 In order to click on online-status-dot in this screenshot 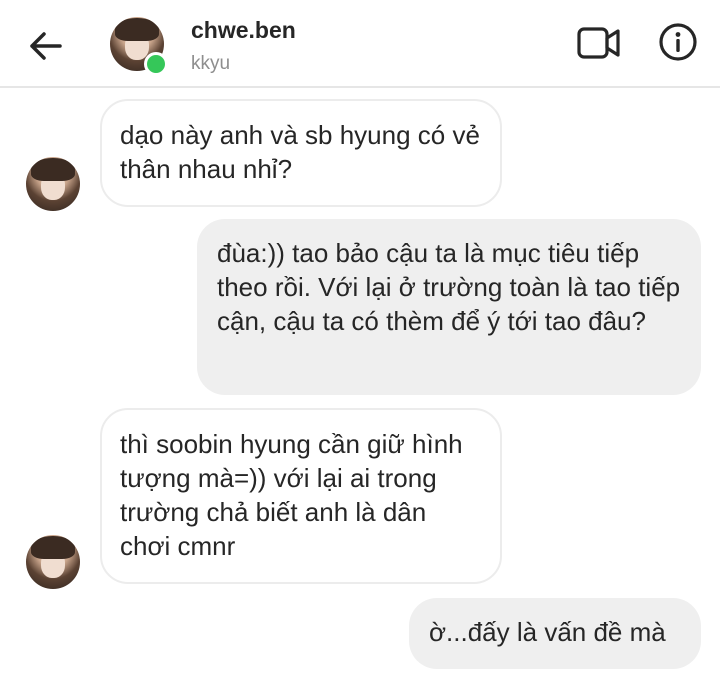, I will do `click(156, 64)`.